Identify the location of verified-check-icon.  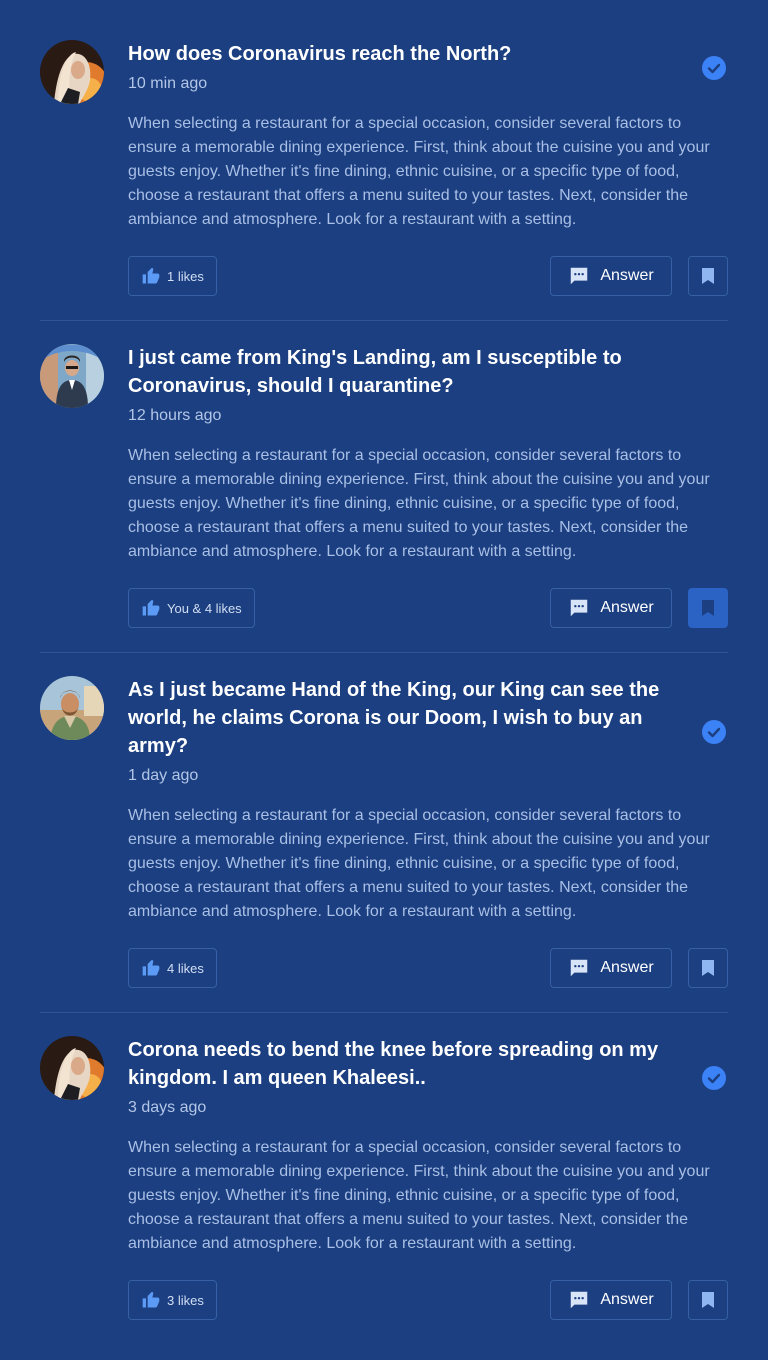
(714, 1078).